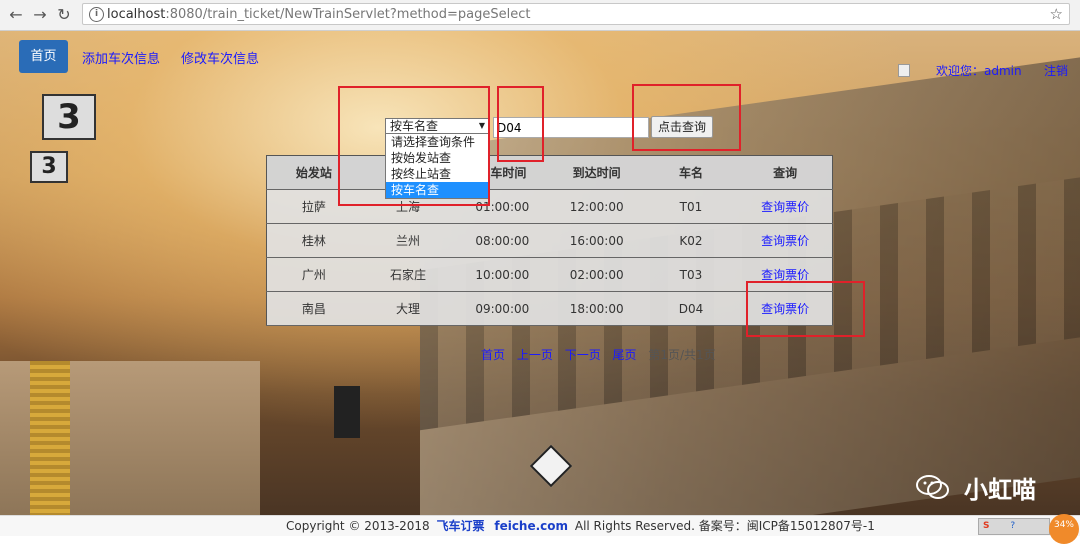 This screenshot has height=544, width=1080. What do you see at coordinates (50, 438) in the screenshot?
I see `platform-stripe` at bounding box center [50, 438].